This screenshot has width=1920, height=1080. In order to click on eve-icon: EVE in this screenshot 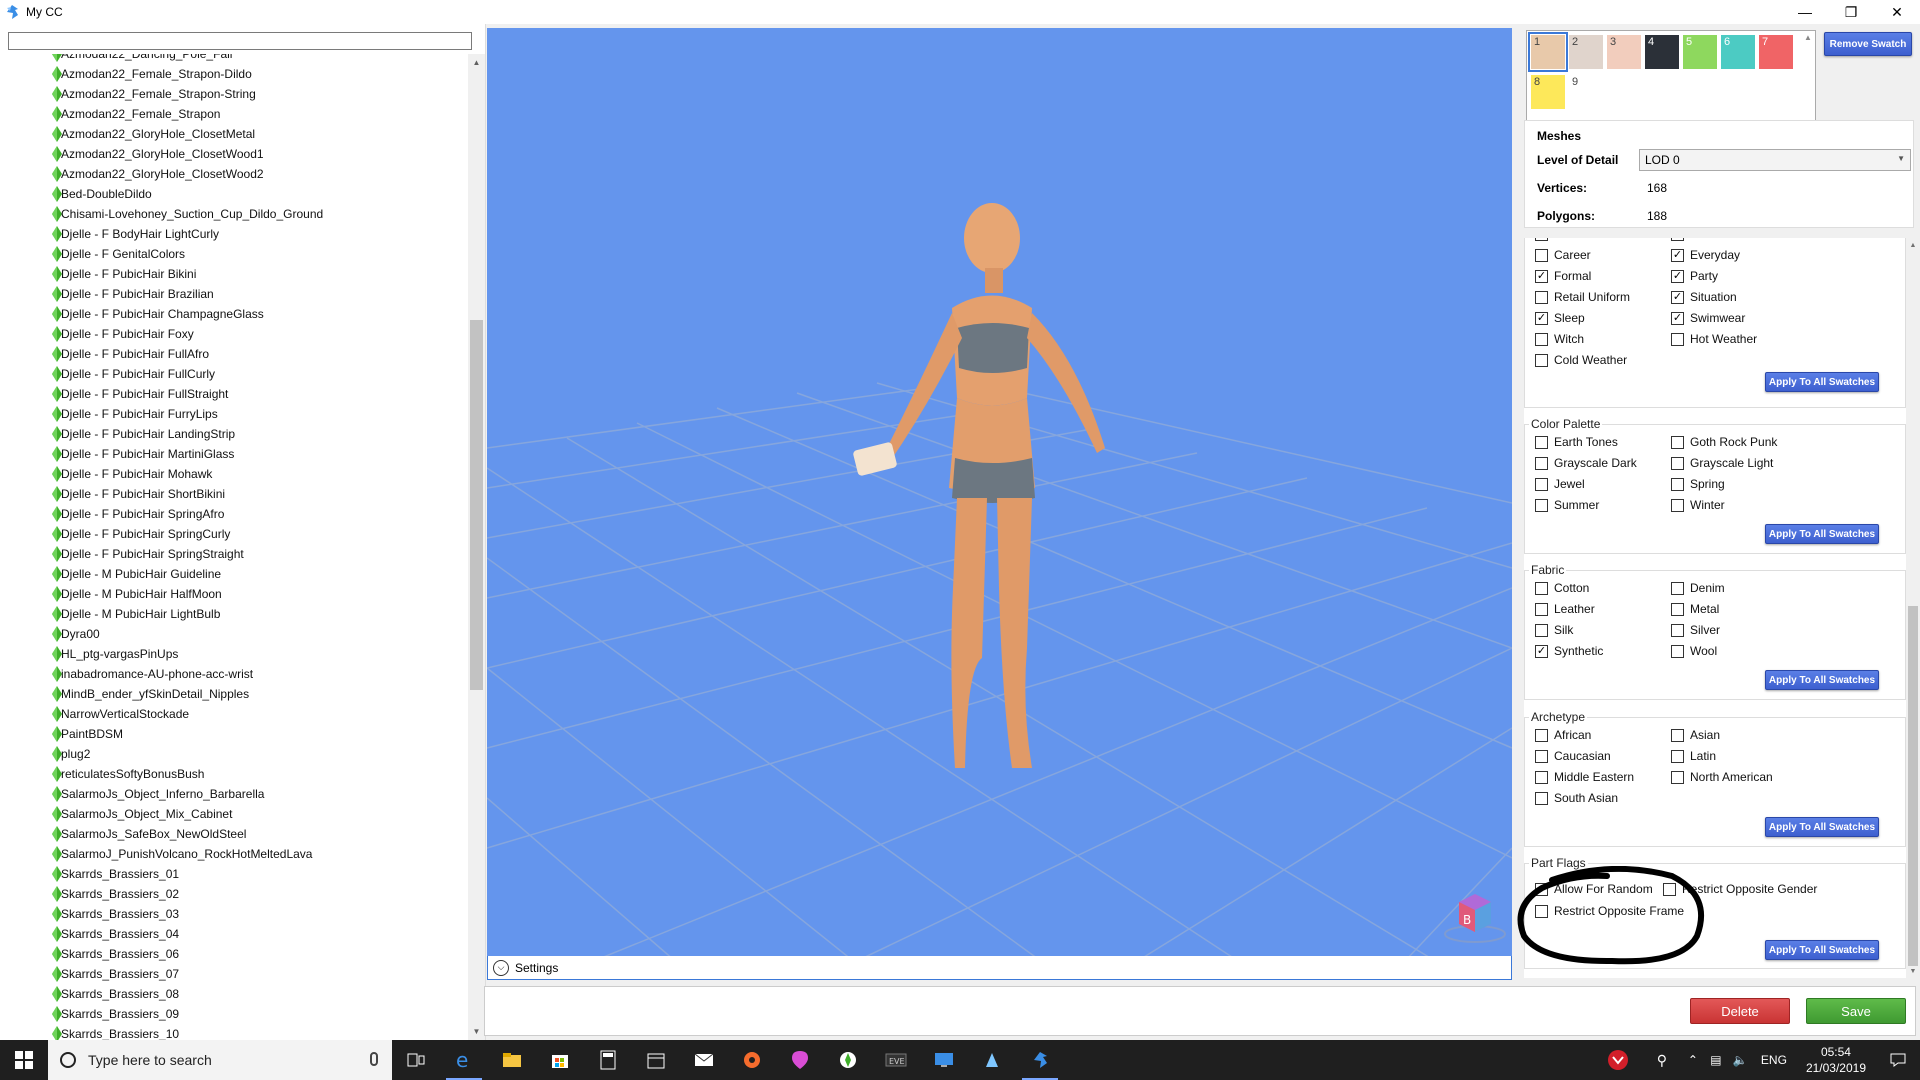, I will do `click(896, 1060)`.